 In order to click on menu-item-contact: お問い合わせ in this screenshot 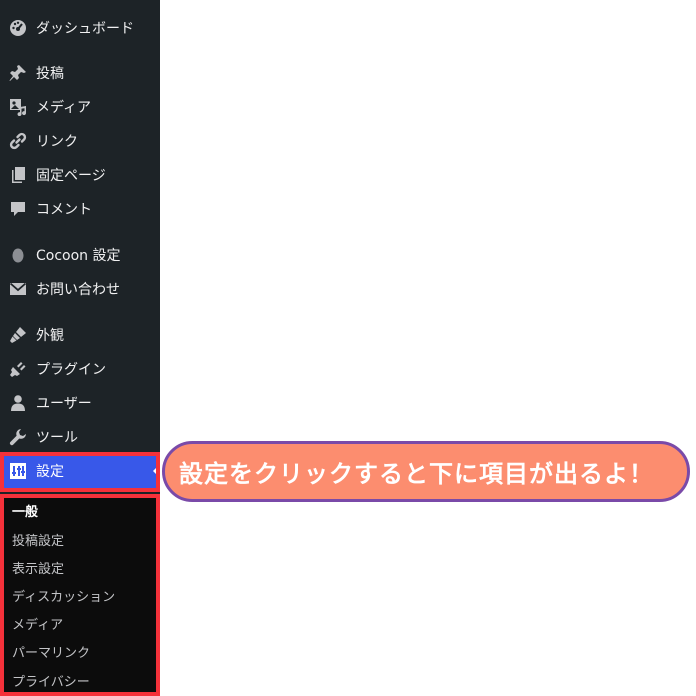, I will do `click(80, 289)`.